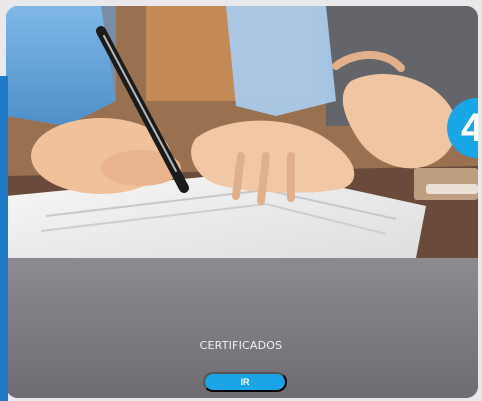  I want to click on ir-button: IR, so click(245, 382).